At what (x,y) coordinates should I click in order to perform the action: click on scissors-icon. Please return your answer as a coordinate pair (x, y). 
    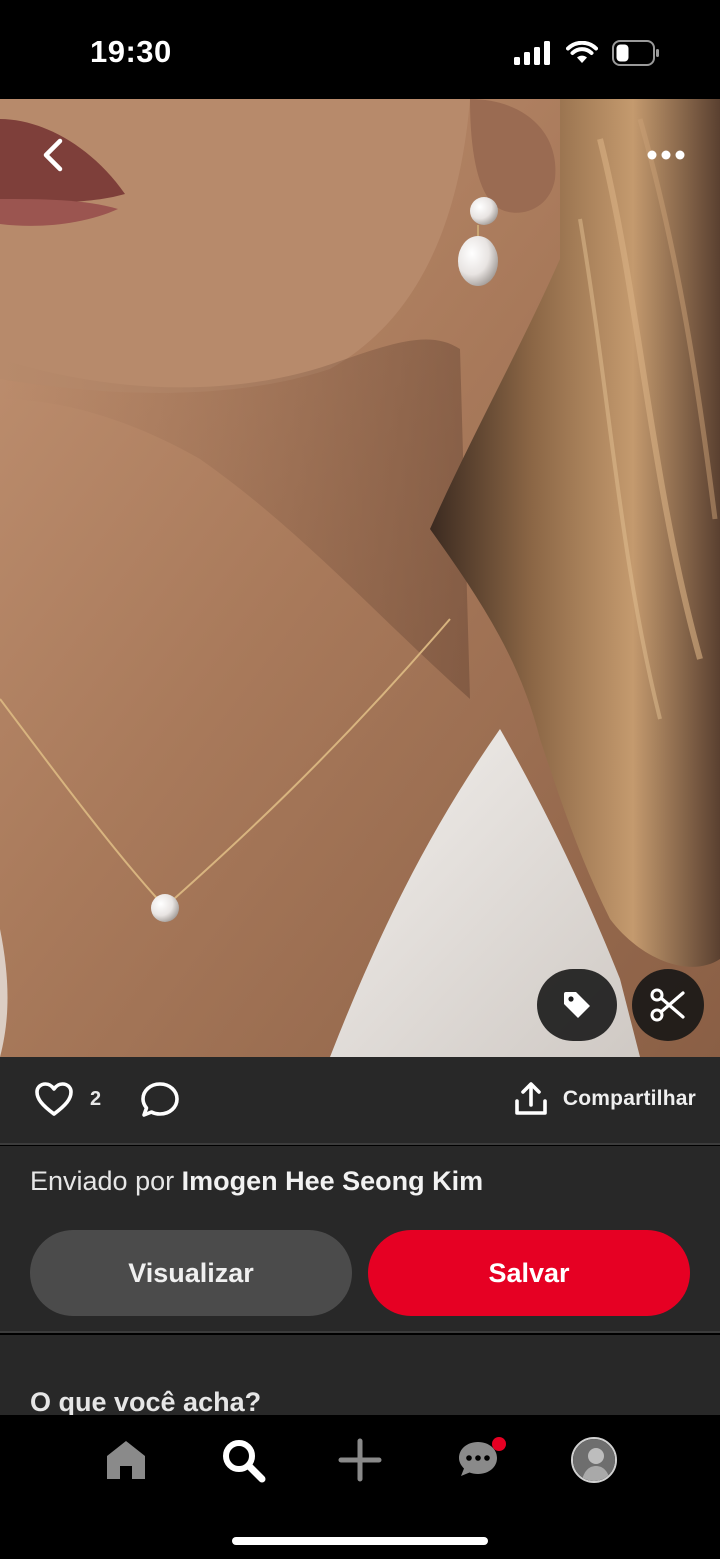
    Looking at the image, I should click on (667, 1005).